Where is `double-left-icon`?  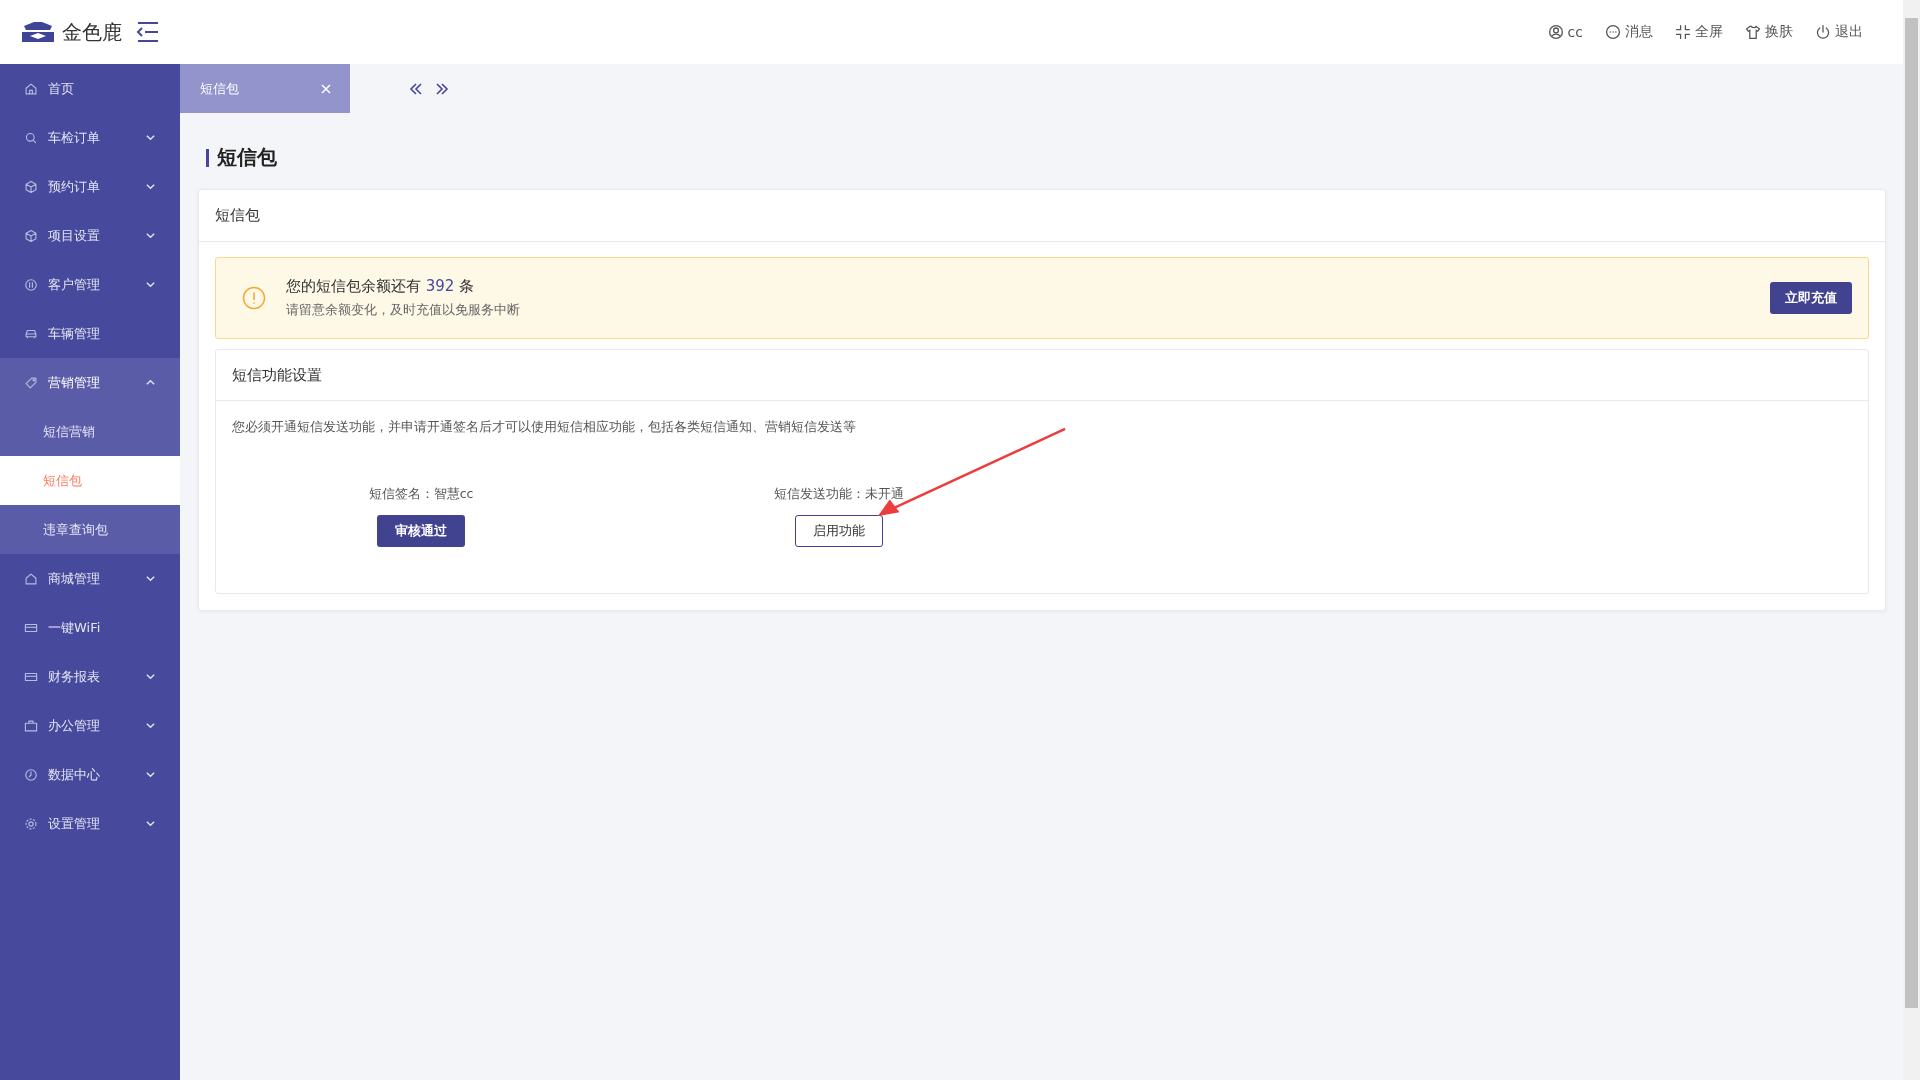 double-left-icon is located at coordinates (416, 88).